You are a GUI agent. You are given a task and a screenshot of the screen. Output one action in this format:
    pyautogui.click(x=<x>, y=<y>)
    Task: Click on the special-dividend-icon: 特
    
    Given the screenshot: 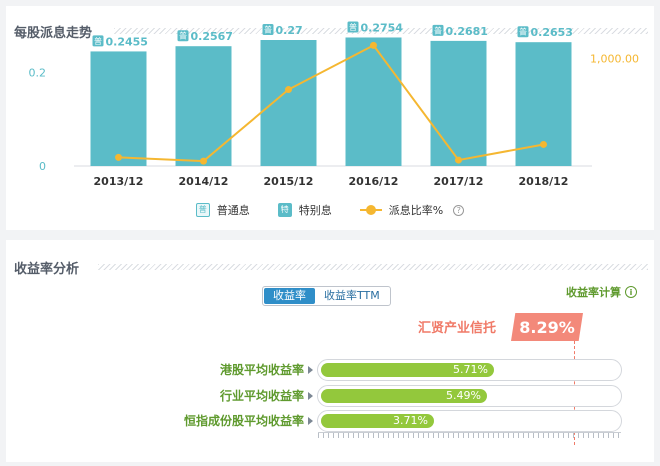 What is the action you would take?
    pyautogui.click(x=284, y=210)
    